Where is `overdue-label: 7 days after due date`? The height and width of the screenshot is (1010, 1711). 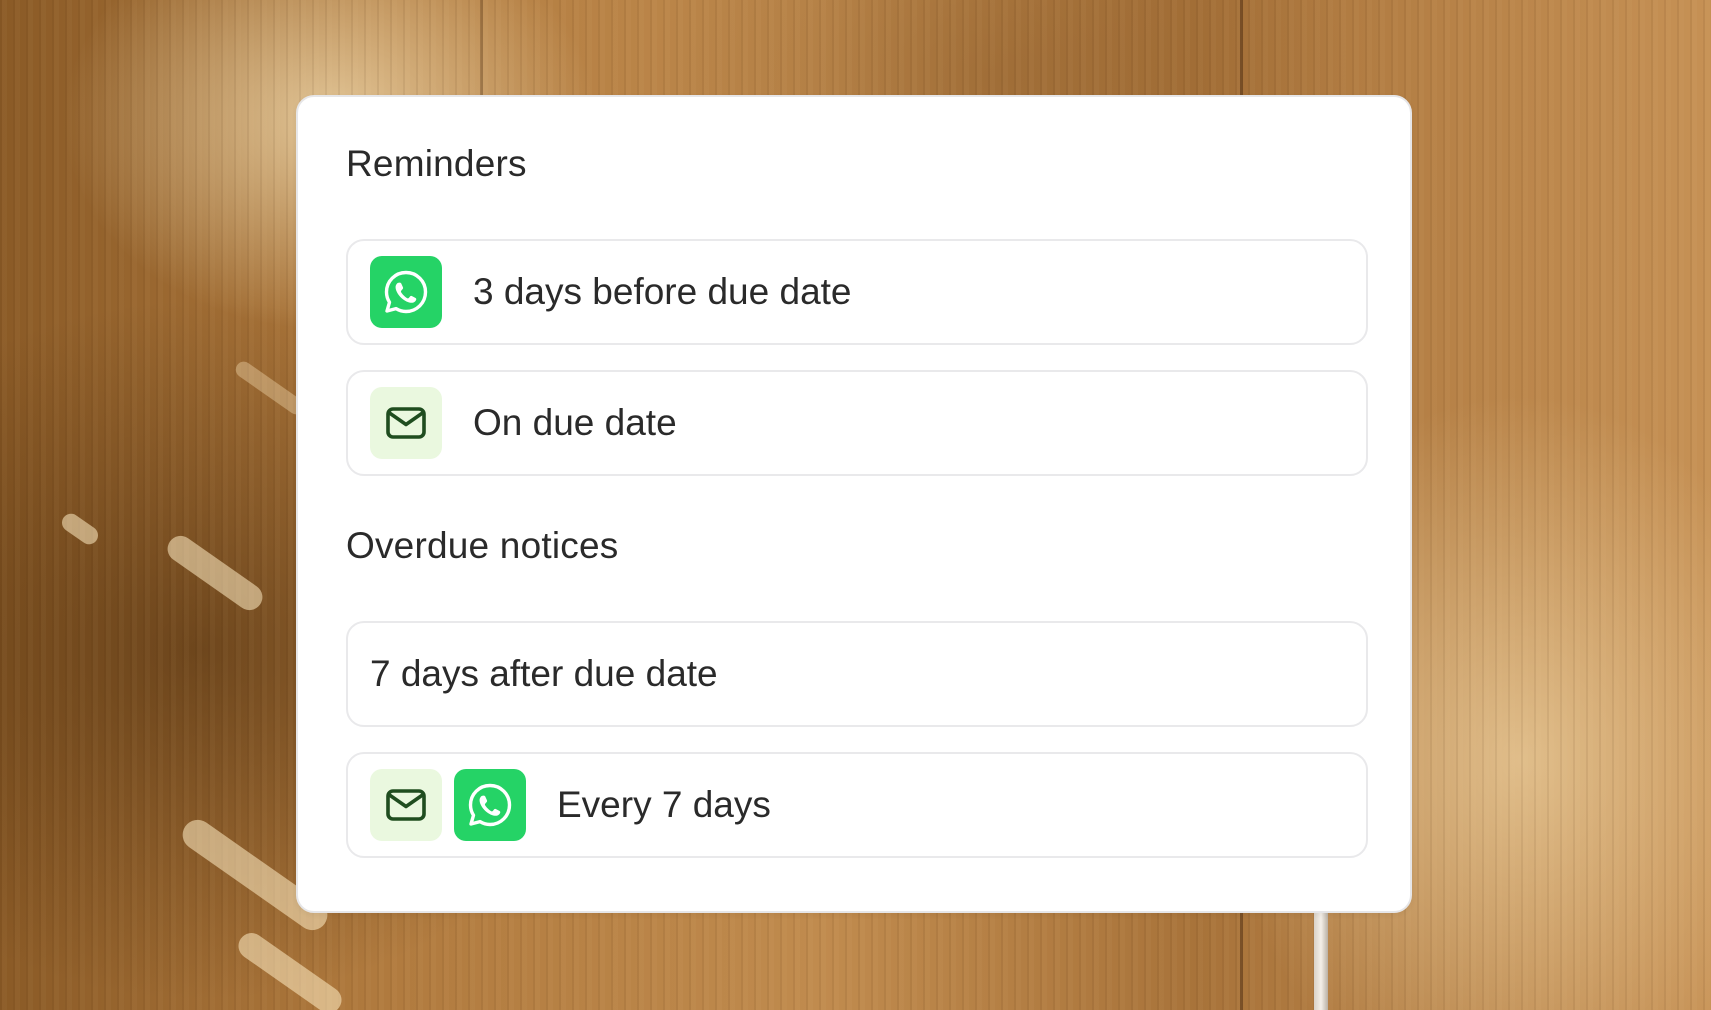
overdue-label: 7 days after due date is located at coordinates (544, 673).